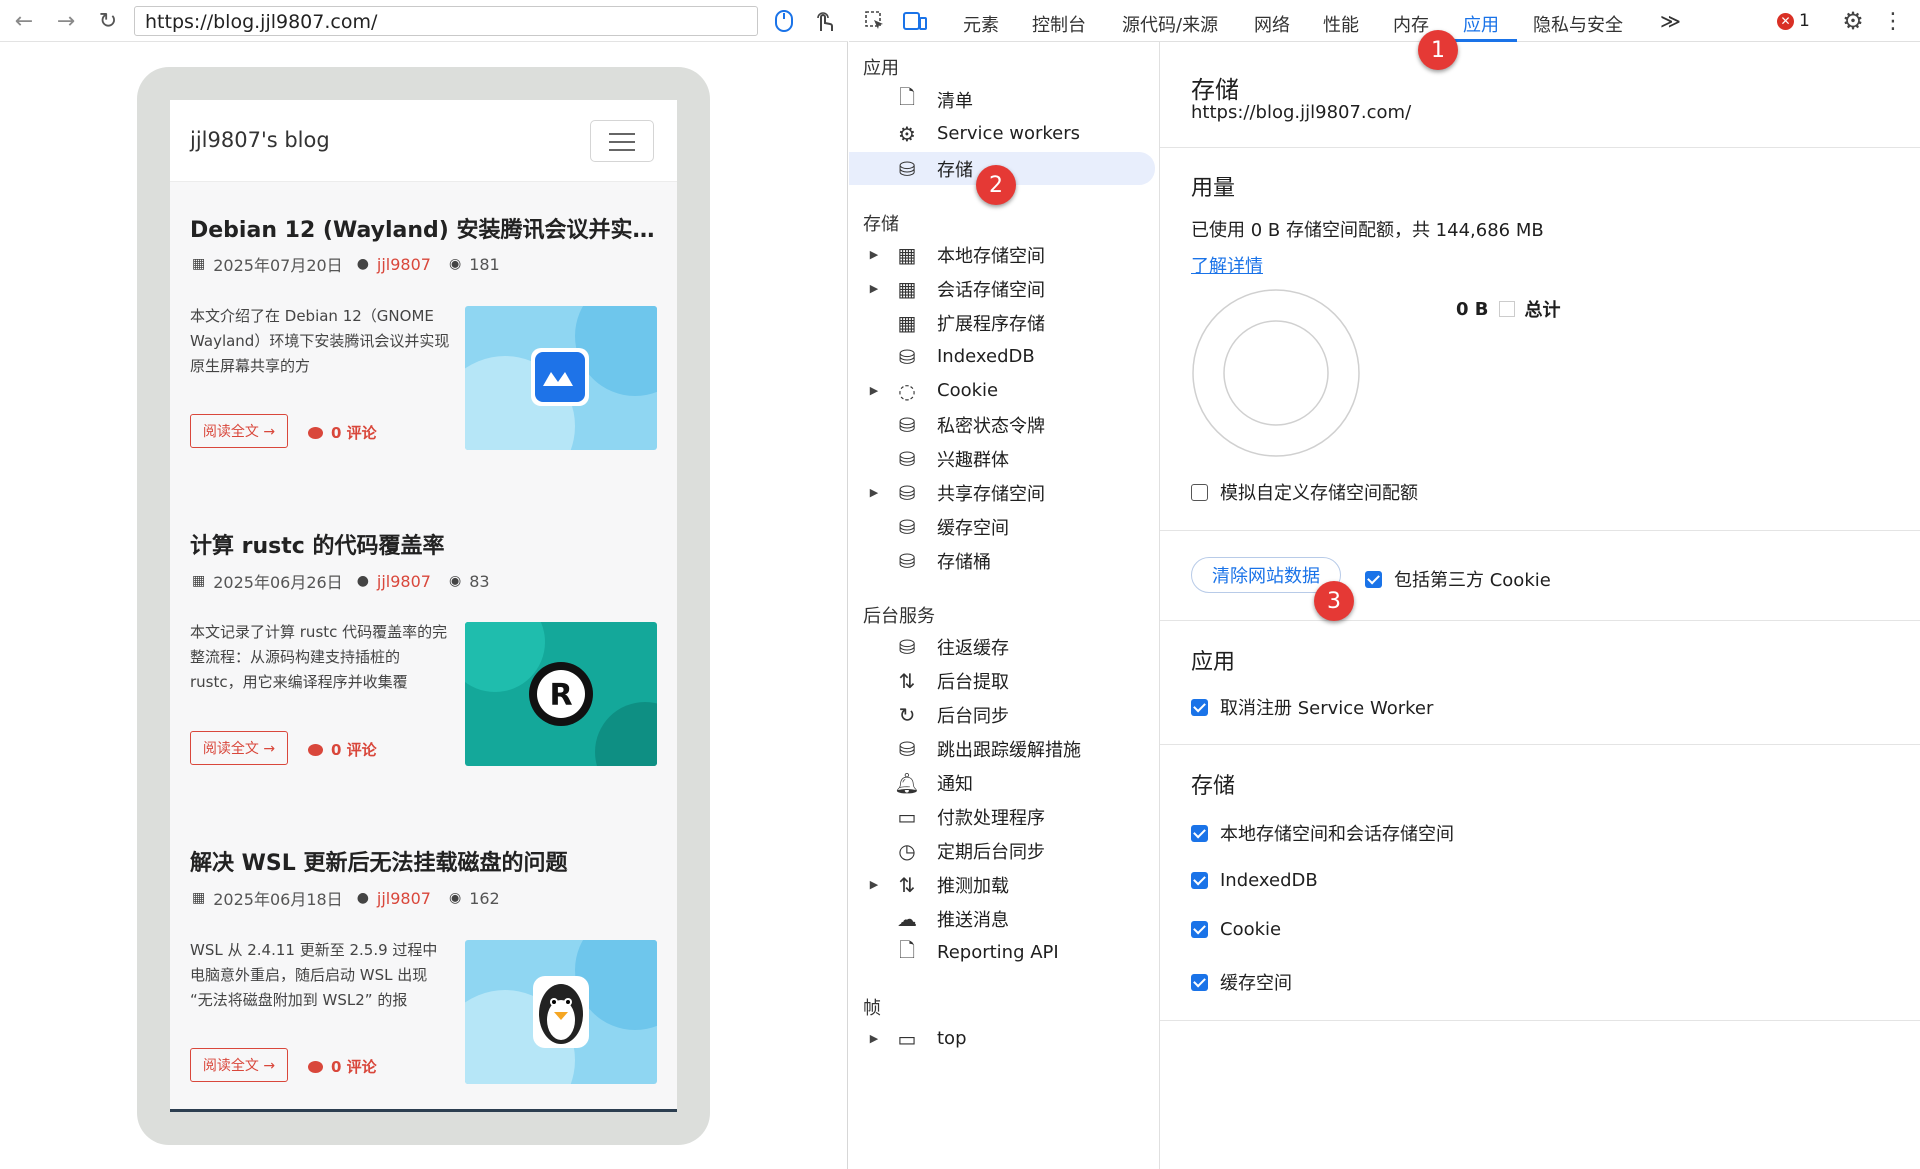 The width and height of the screenshot is (1920, 1169). What do you see at coordinates (1215, 90) in the screenshot?
I see `panel-title: 存储` at bounding box center [1215, 90].